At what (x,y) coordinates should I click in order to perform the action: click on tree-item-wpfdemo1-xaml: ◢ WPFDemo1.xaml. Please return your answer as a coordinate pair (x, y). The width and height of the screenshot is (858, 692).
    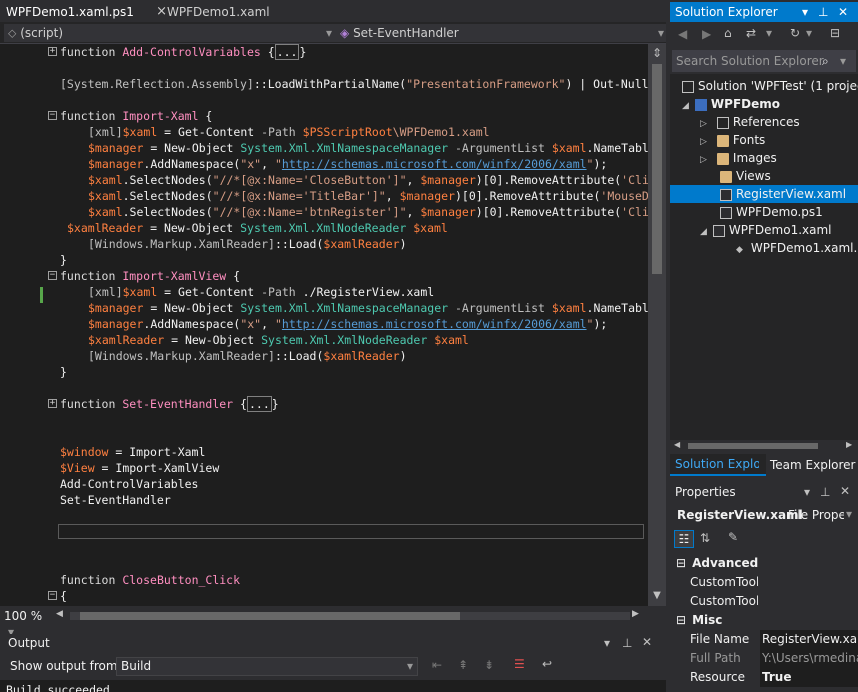
    Looking at the image, I should click on (766, 230).